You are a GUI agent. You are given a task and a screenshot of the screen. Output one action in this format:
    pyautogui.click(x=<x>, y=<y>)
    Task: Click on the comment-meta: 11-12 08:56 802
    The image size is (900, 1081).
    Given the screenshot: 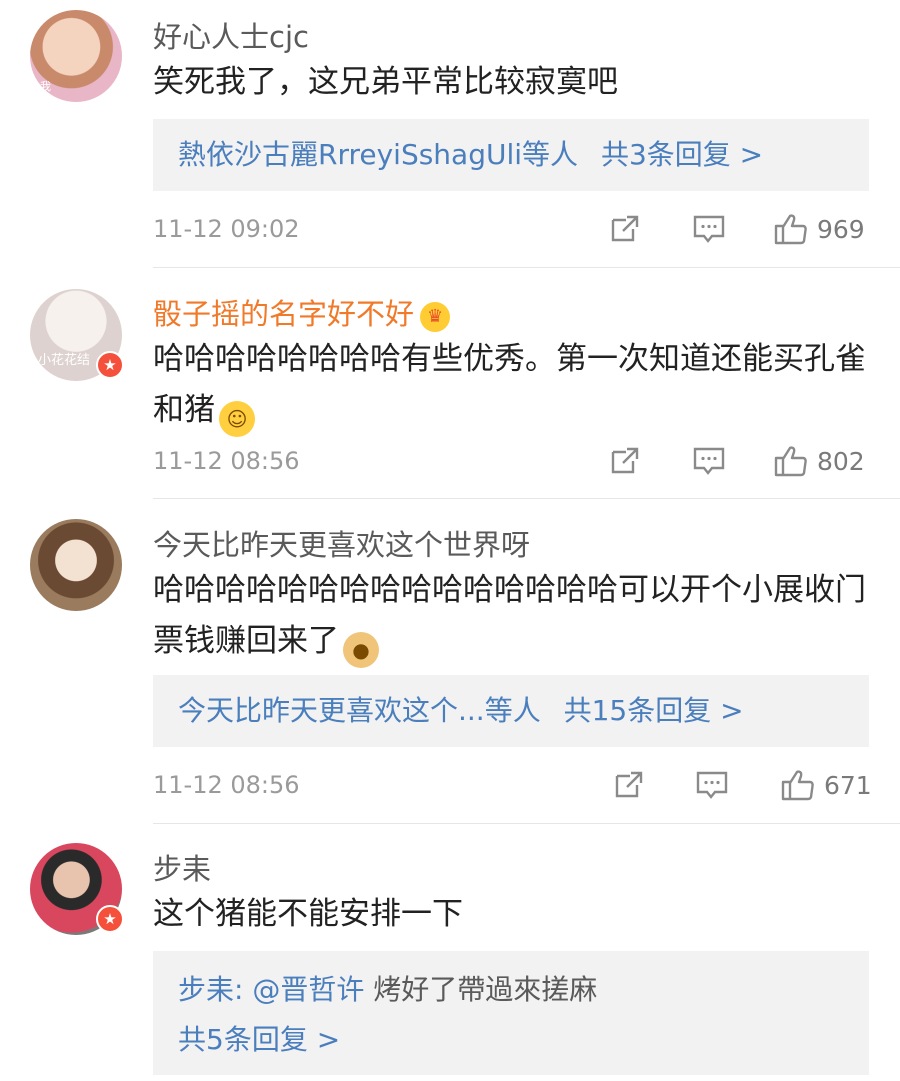 What is the action you would take?
    pyautogui.click(x=511, y=463)
    